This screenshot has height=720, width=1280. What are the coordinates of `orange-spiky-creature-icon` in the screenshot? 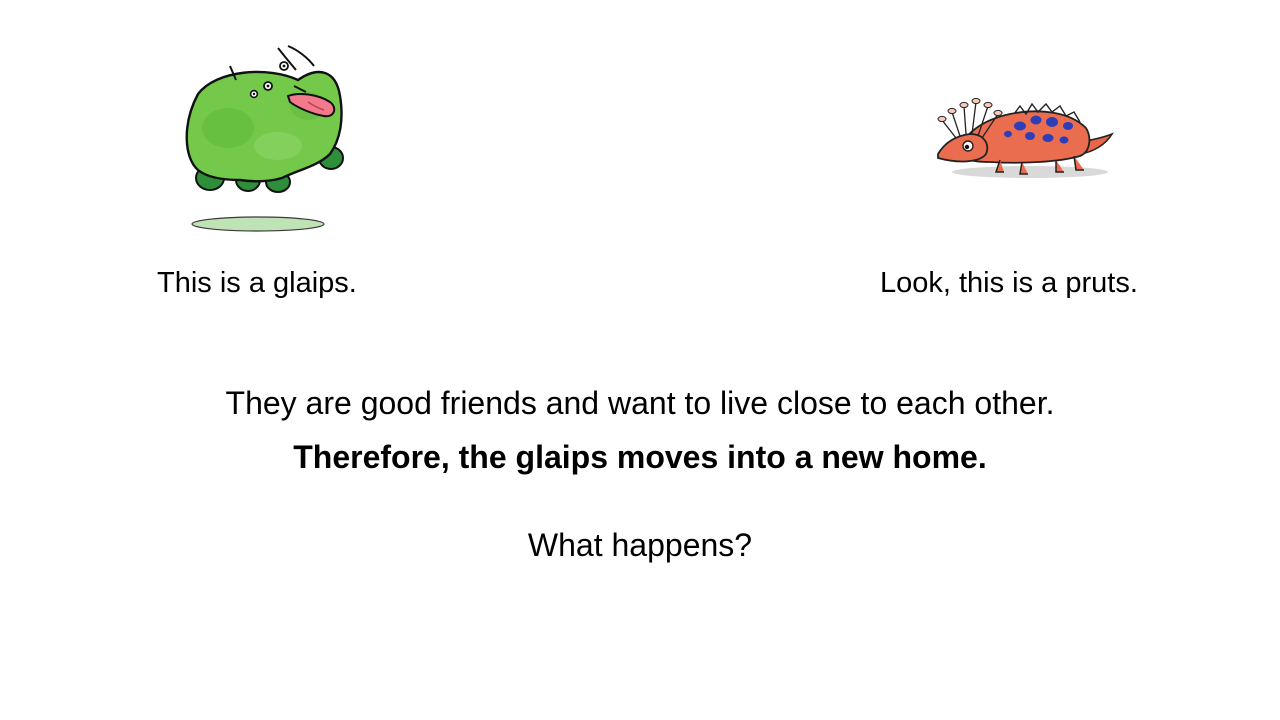 It's located at (1025, 137).